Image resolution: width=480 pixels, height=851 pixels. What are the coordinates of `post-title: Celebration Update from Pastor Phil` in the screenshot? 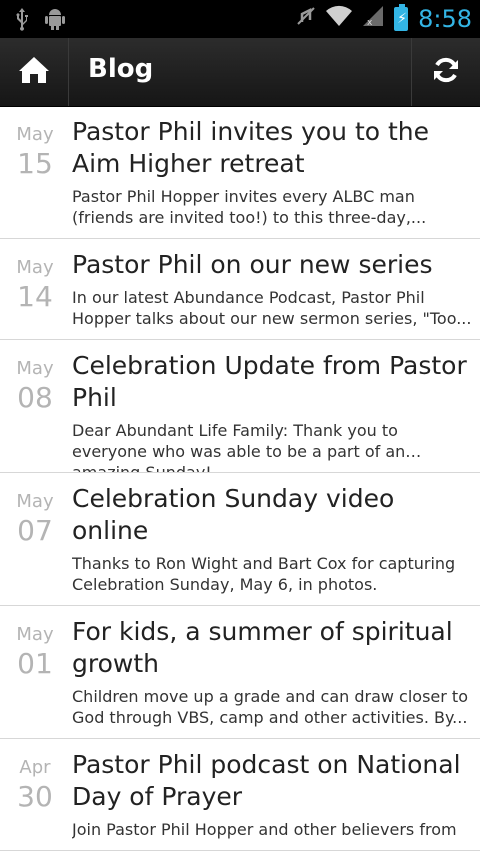 It's located at (269, 381).